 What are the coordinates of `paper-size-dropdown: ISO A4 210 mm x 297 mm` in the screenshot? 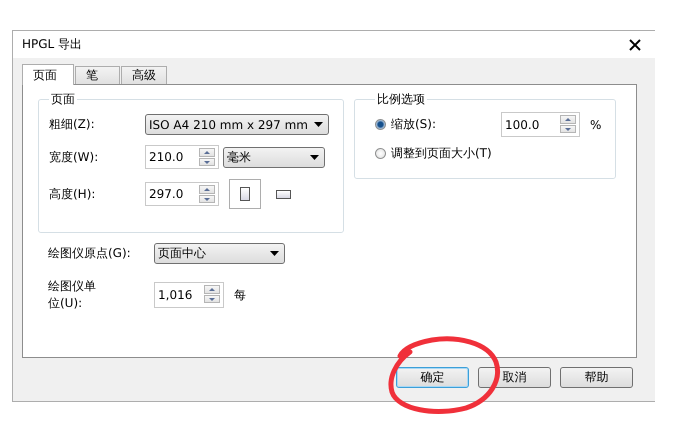 It's located at (237, 124).